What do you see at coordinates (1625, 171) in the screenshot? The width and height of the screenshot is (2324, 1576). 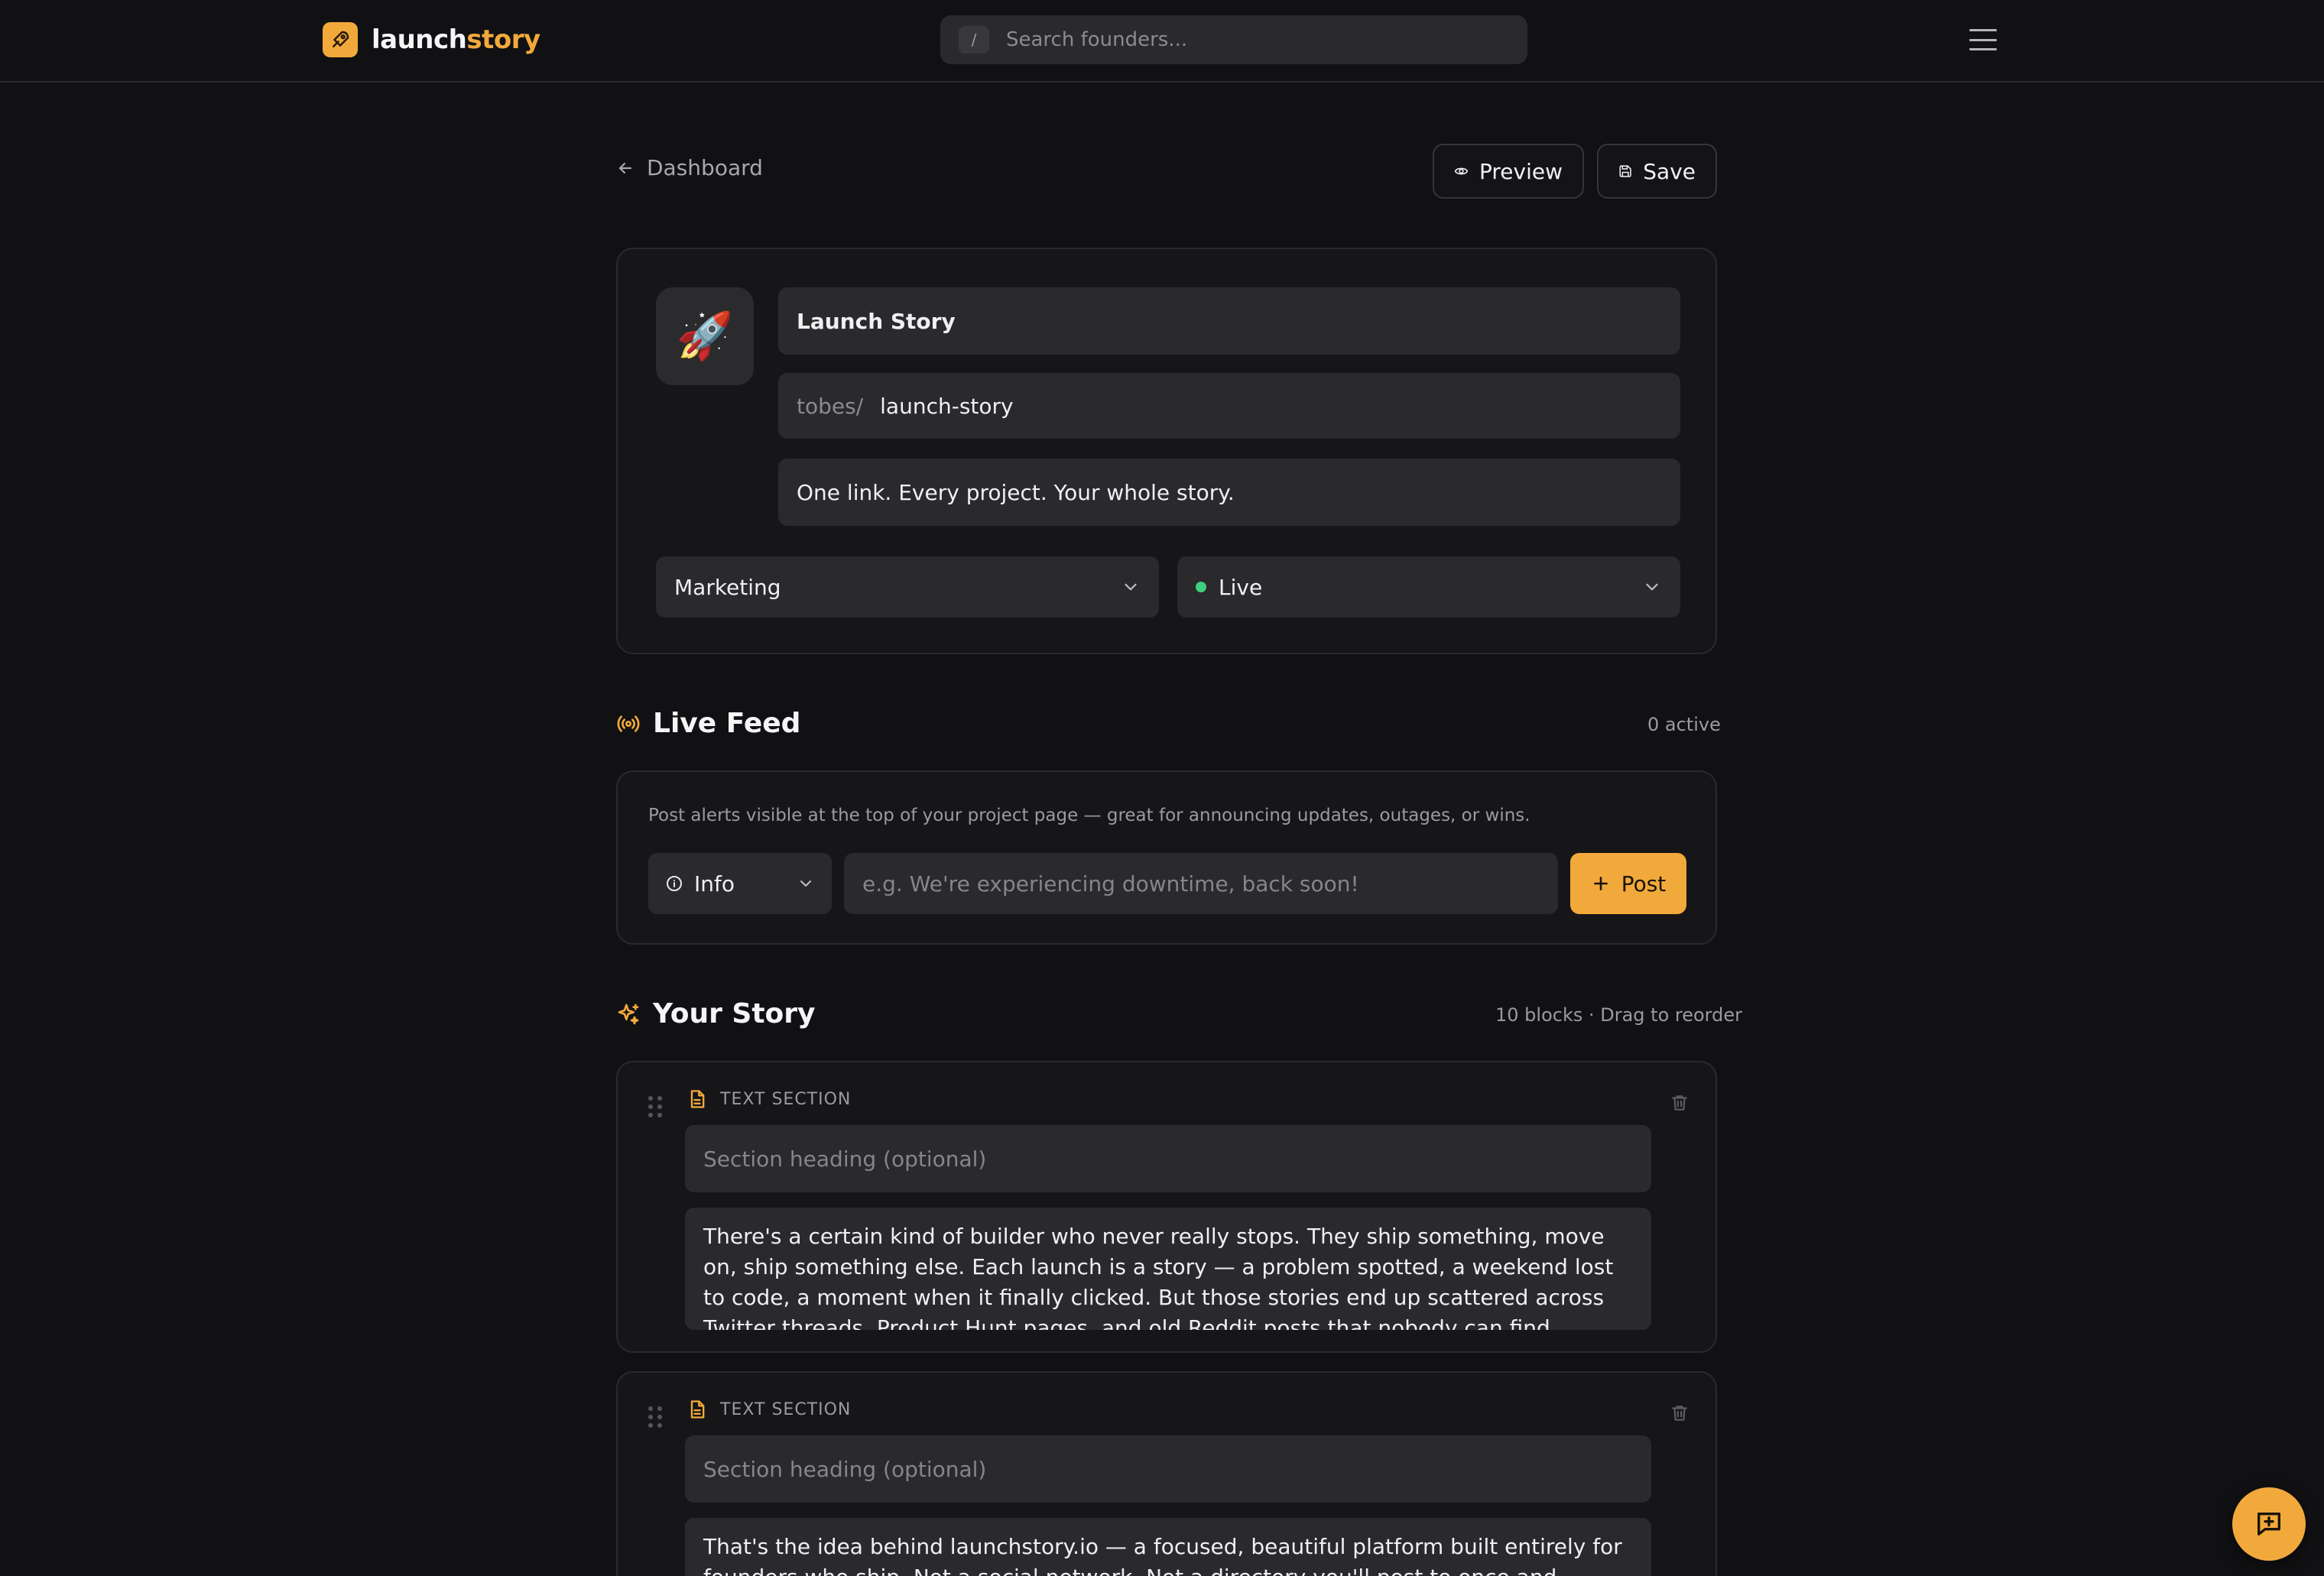 I see `floppy-disk-icon` at bounding box center [1625, 171].